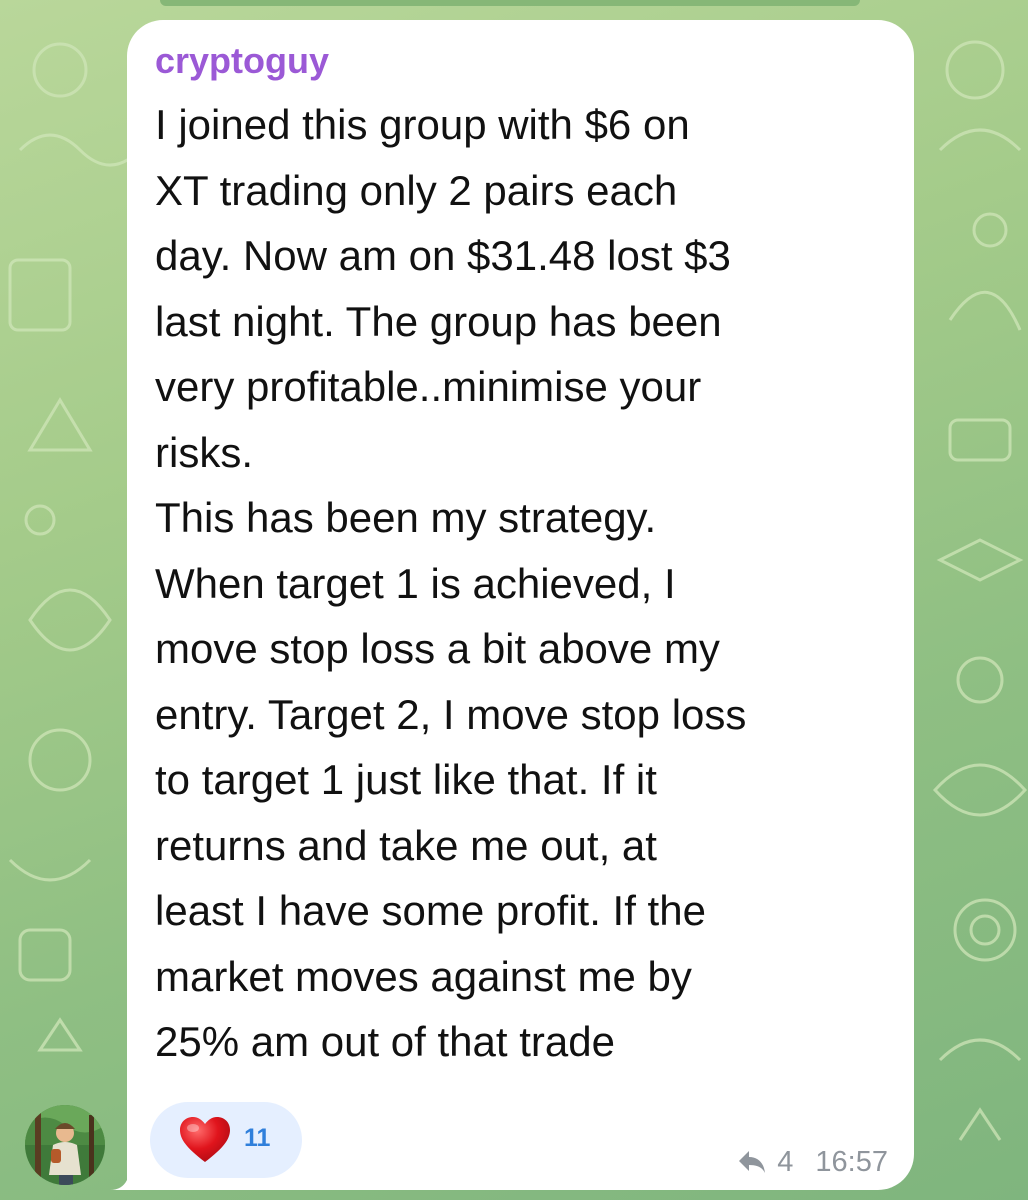  What do you see at coordinates (205, 1139) in the screenshot?
I see `heart-icon` at bounding box center [205, 1139].